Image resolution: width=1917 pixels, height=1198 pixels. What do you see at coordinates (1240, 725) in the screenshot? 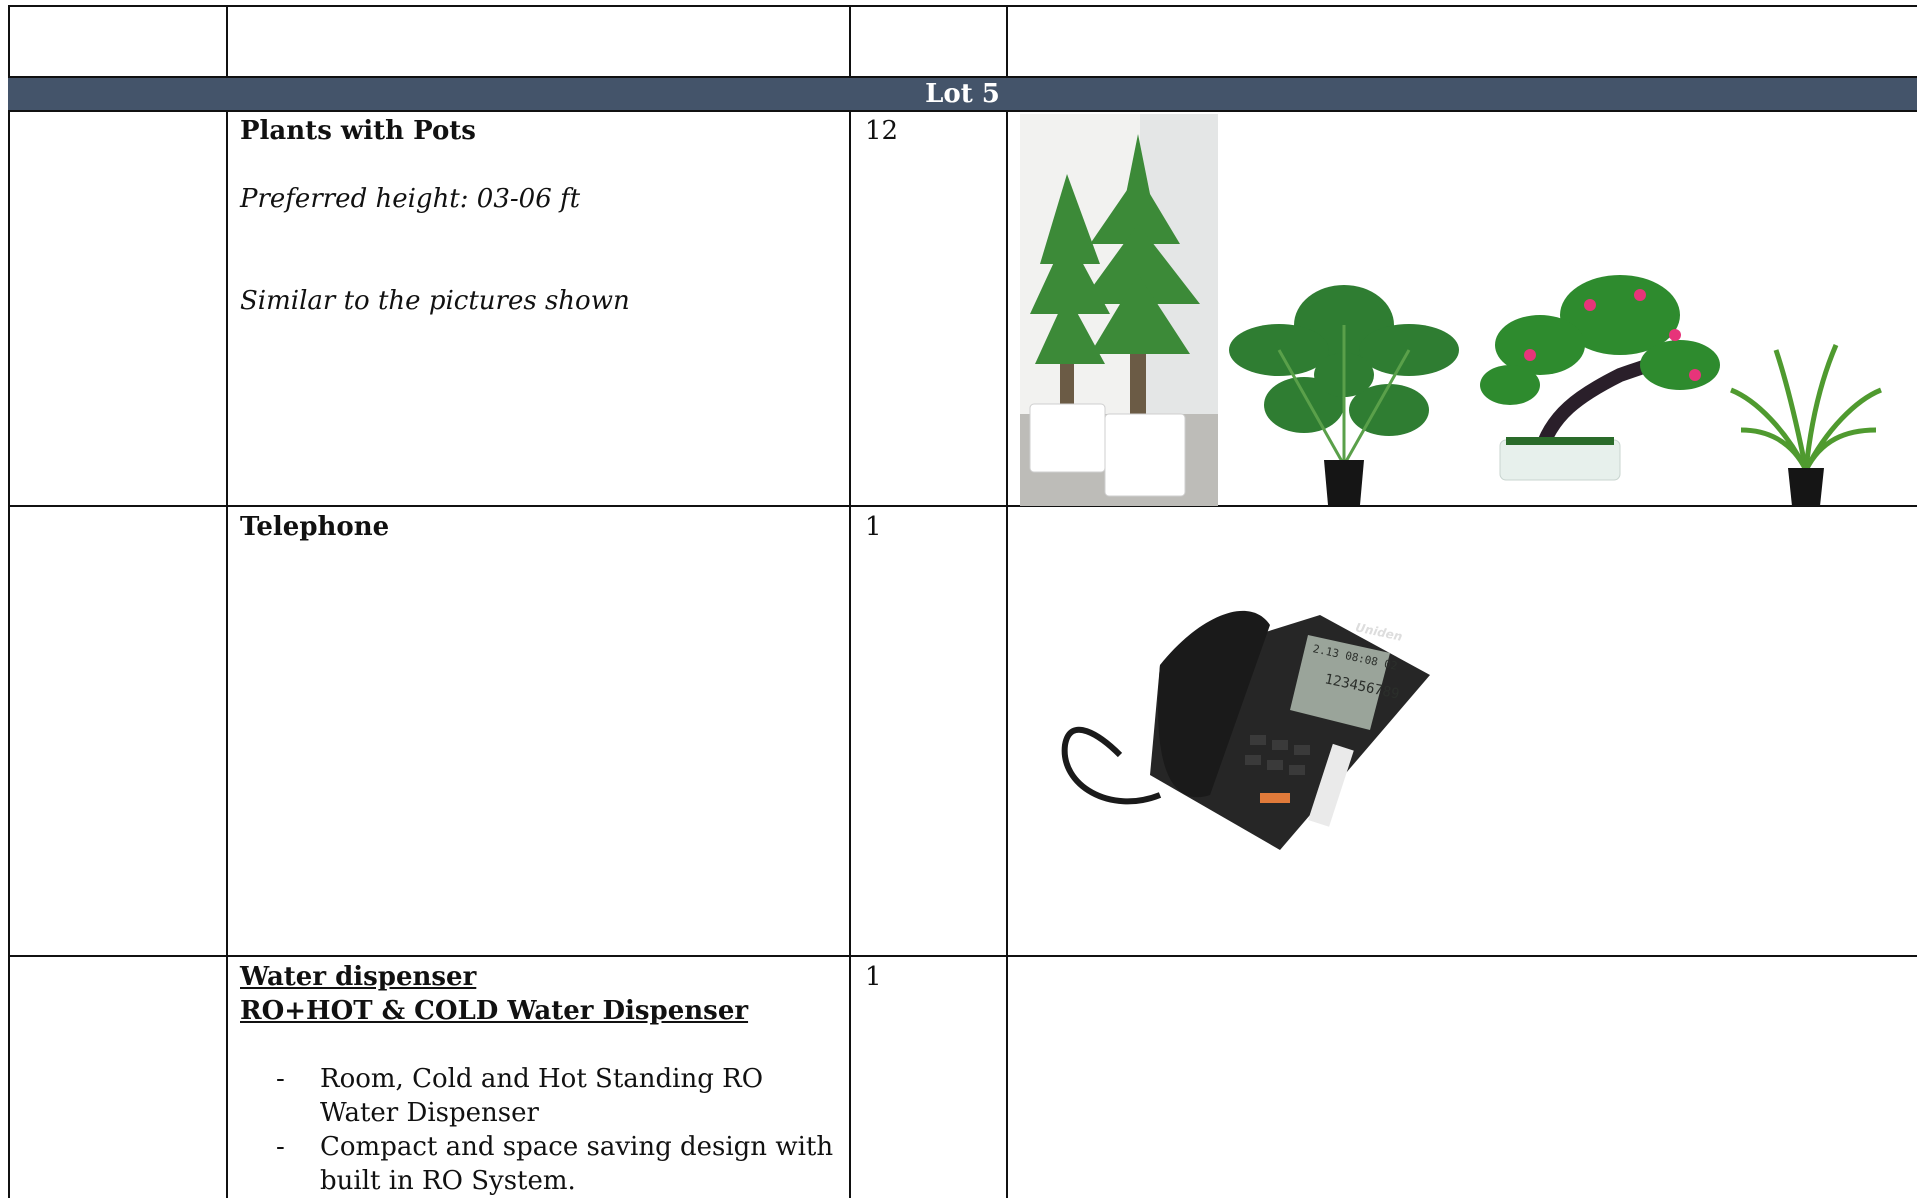
I see `desk-telephone-icon: Uniden 2.13 08:08 02 123456789` at bounding box center [1240, 725].